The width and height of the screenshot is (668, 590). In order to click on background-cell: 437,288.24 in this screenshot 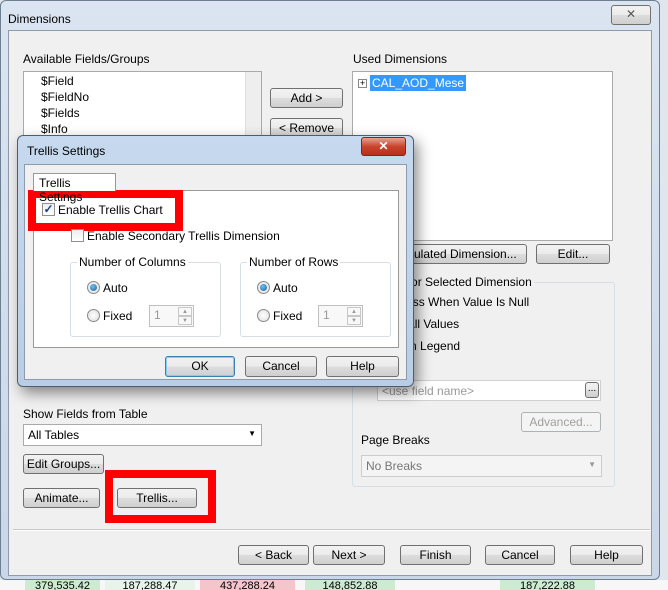, I will do `click(247, 585)`.